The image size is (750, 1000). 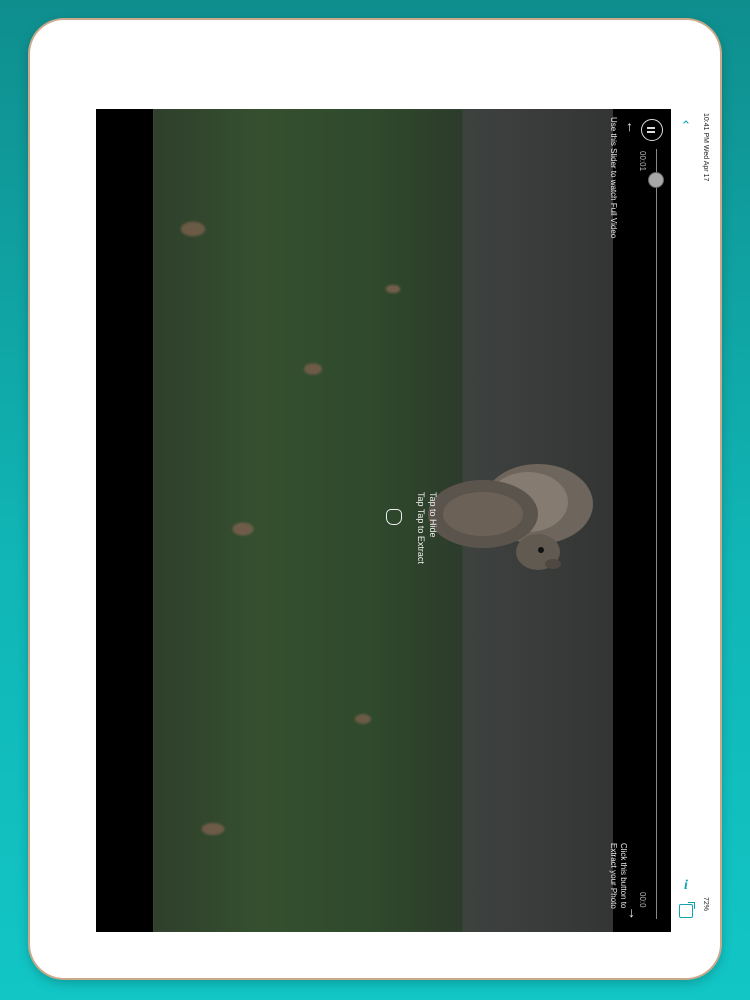 I want to click on video-slider-track, so click(x=656, y=534).